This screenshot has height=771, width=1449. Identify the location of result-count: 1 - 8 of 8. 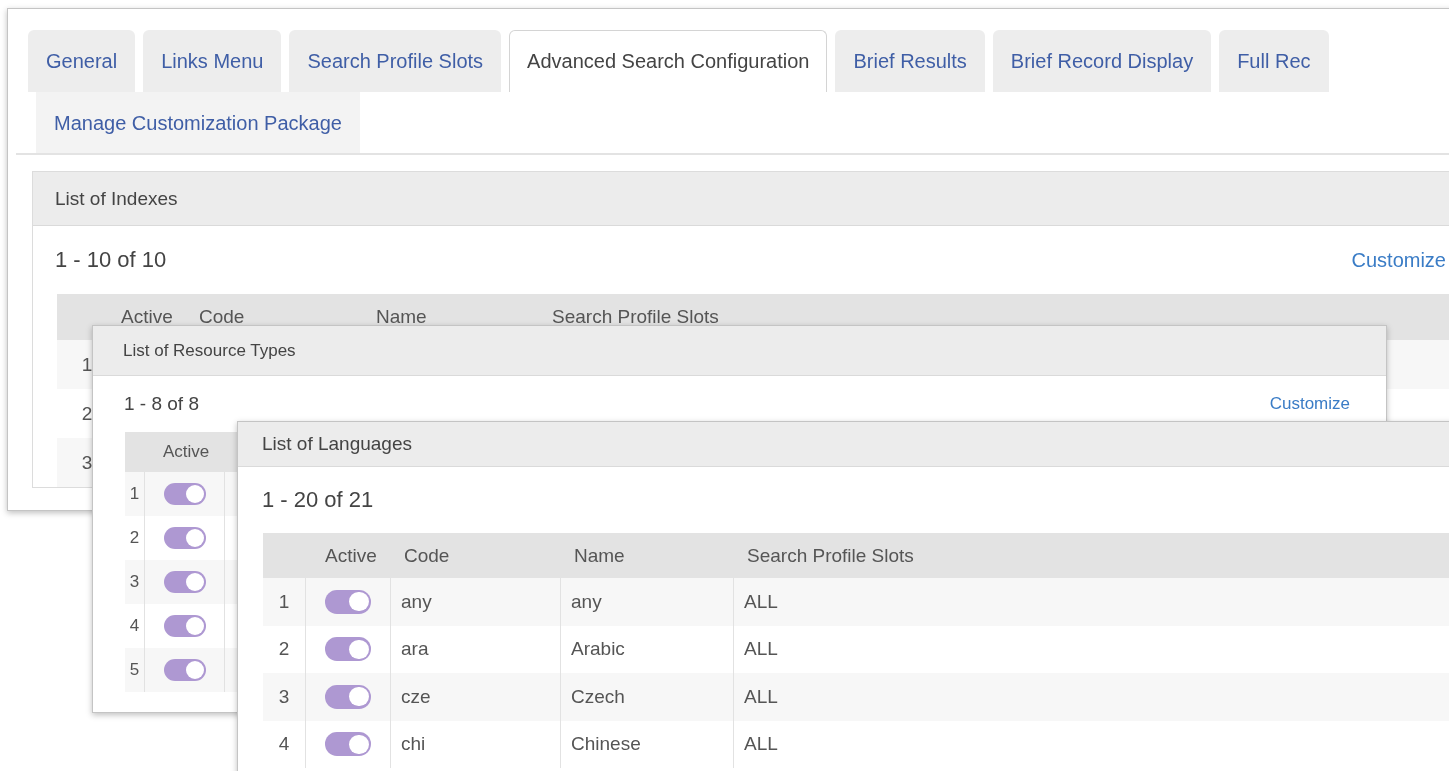
(161, 404).